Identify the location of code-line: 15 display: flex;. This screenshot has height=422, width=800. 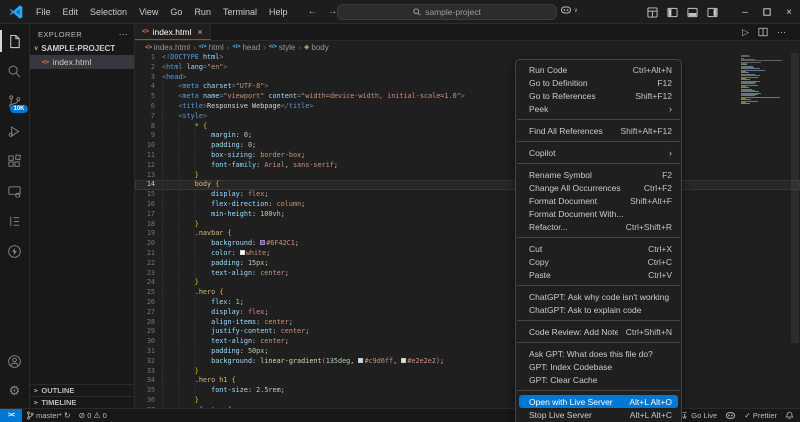
(467, 195).